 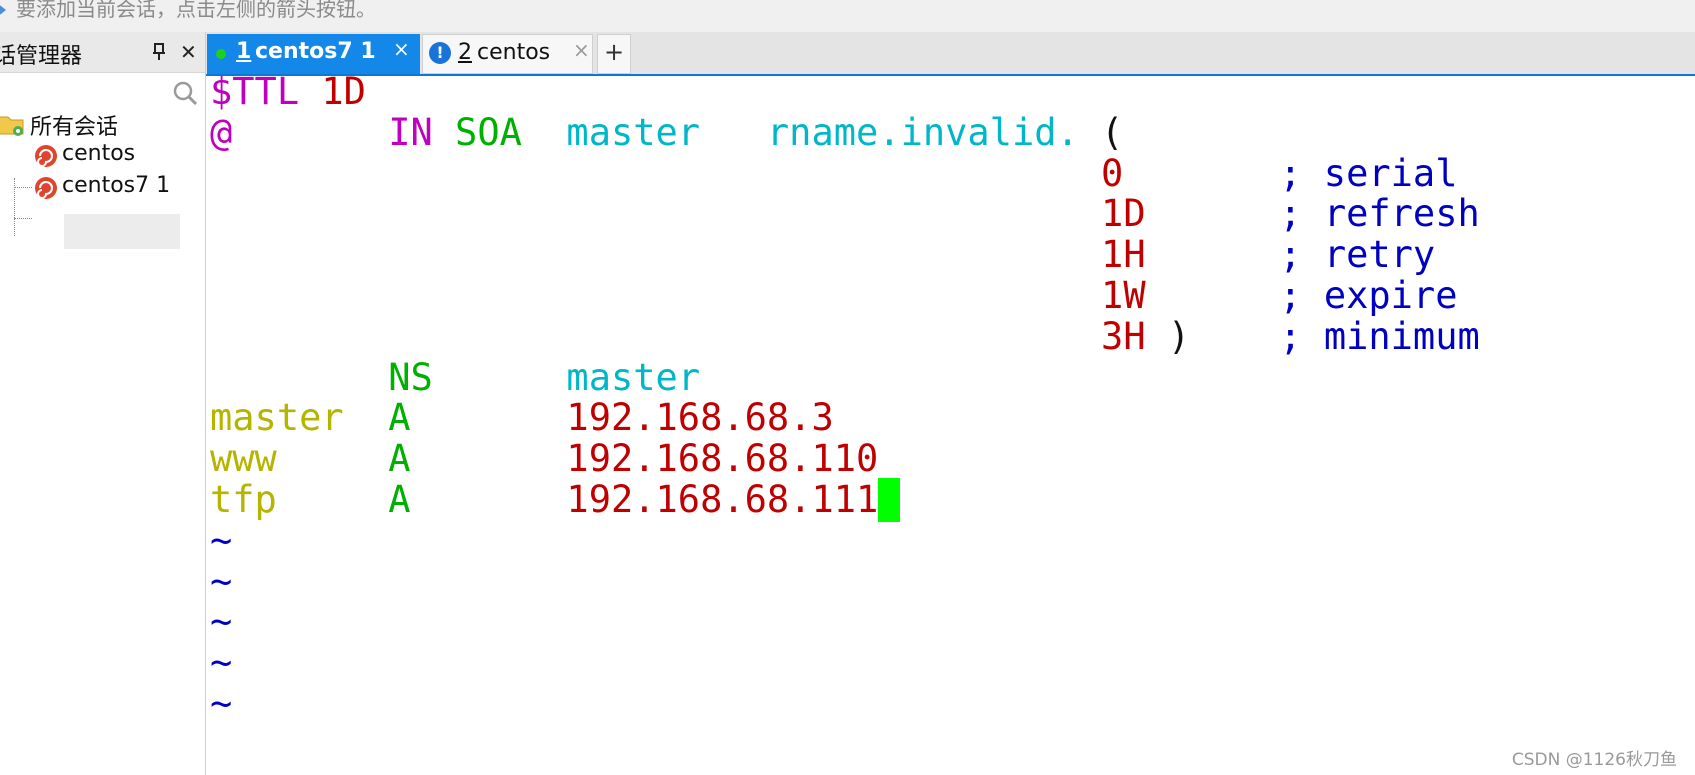 I want to click on terminal-text: @, so click(x=221, y=132).